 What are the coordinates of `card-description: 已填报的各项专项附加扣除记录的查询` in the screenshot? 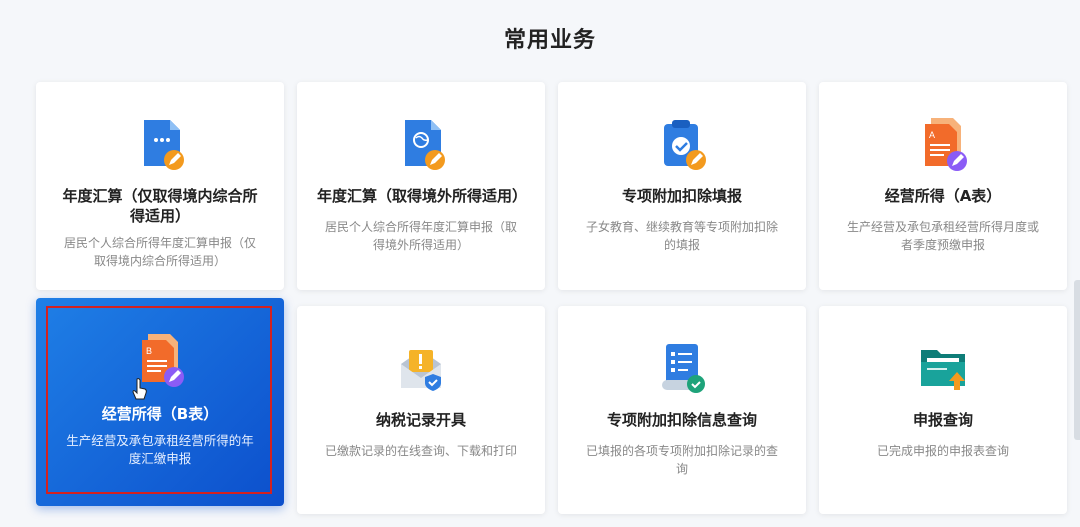 It's located at (681, 460).